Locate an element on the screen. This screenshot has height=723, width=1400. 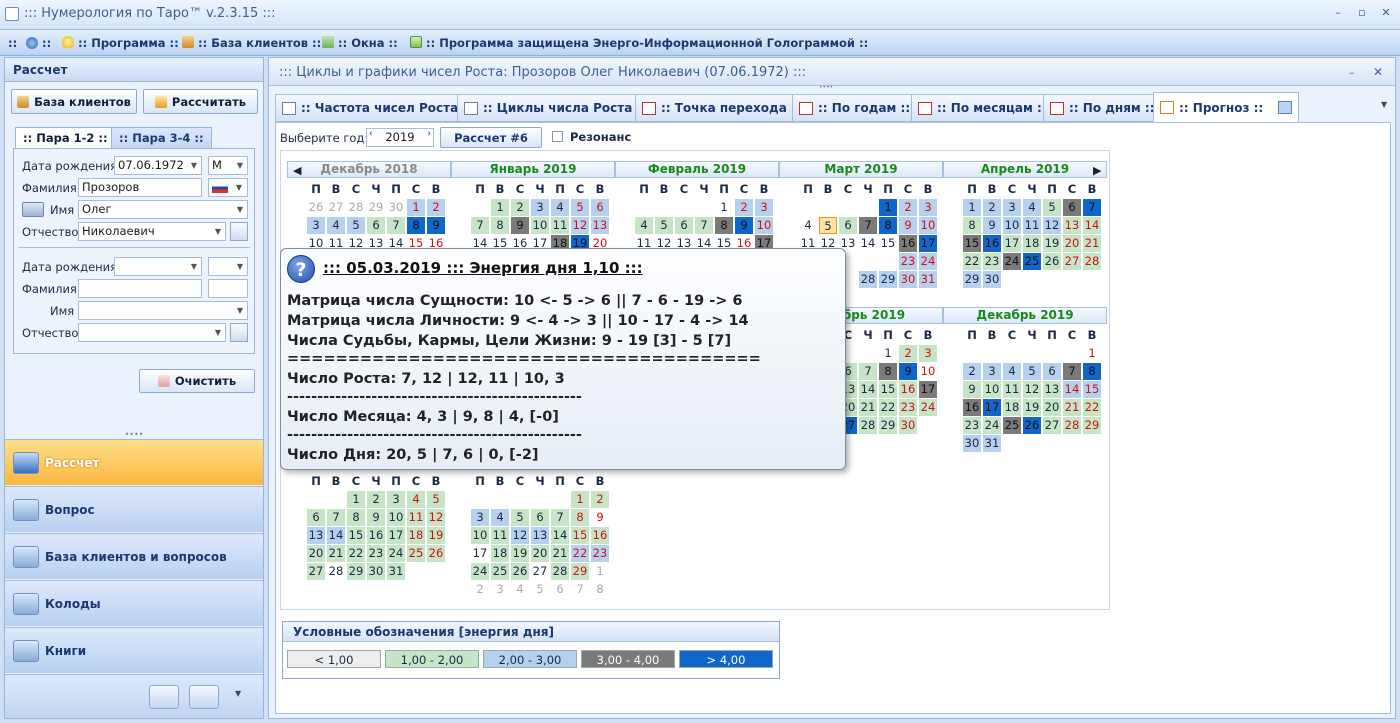
day-cell: 26 is located at coordinates (436, 553).